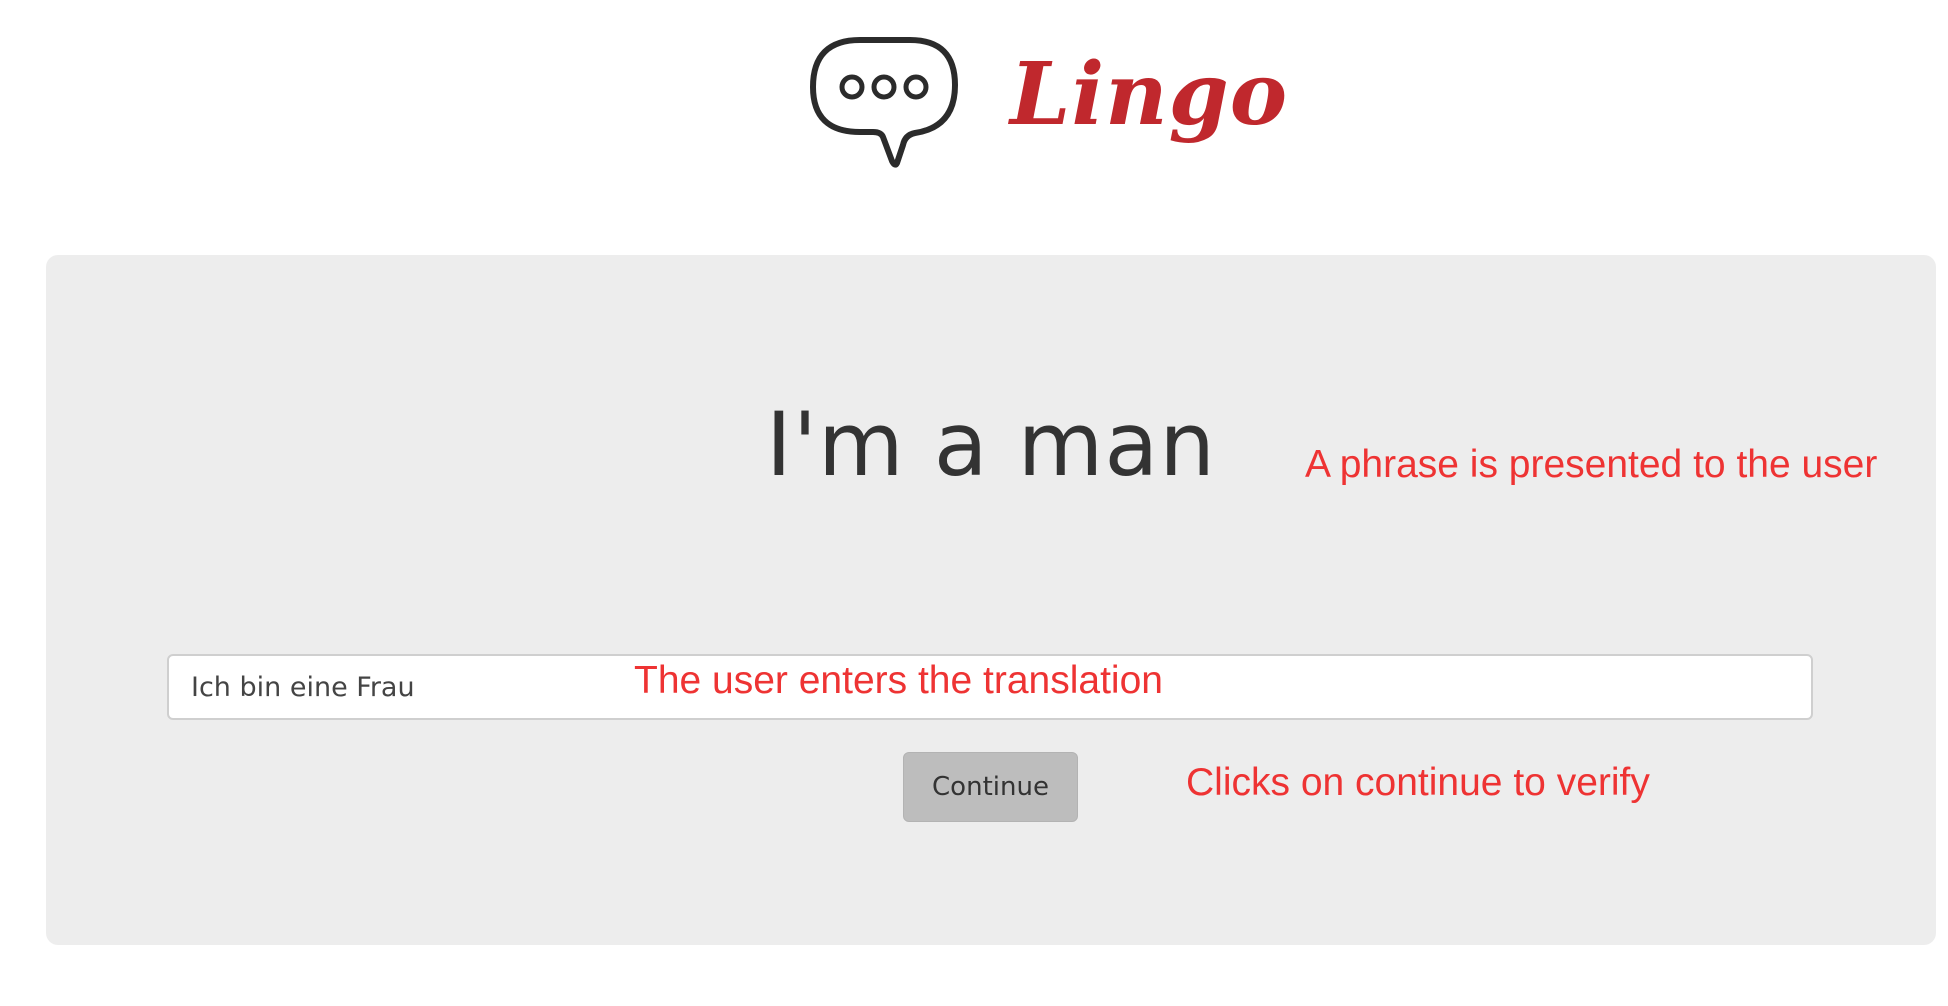  Describe the element at coordinates (1149, 94) in the screenshot. I see `app-logo-text: Lingo` at that location.